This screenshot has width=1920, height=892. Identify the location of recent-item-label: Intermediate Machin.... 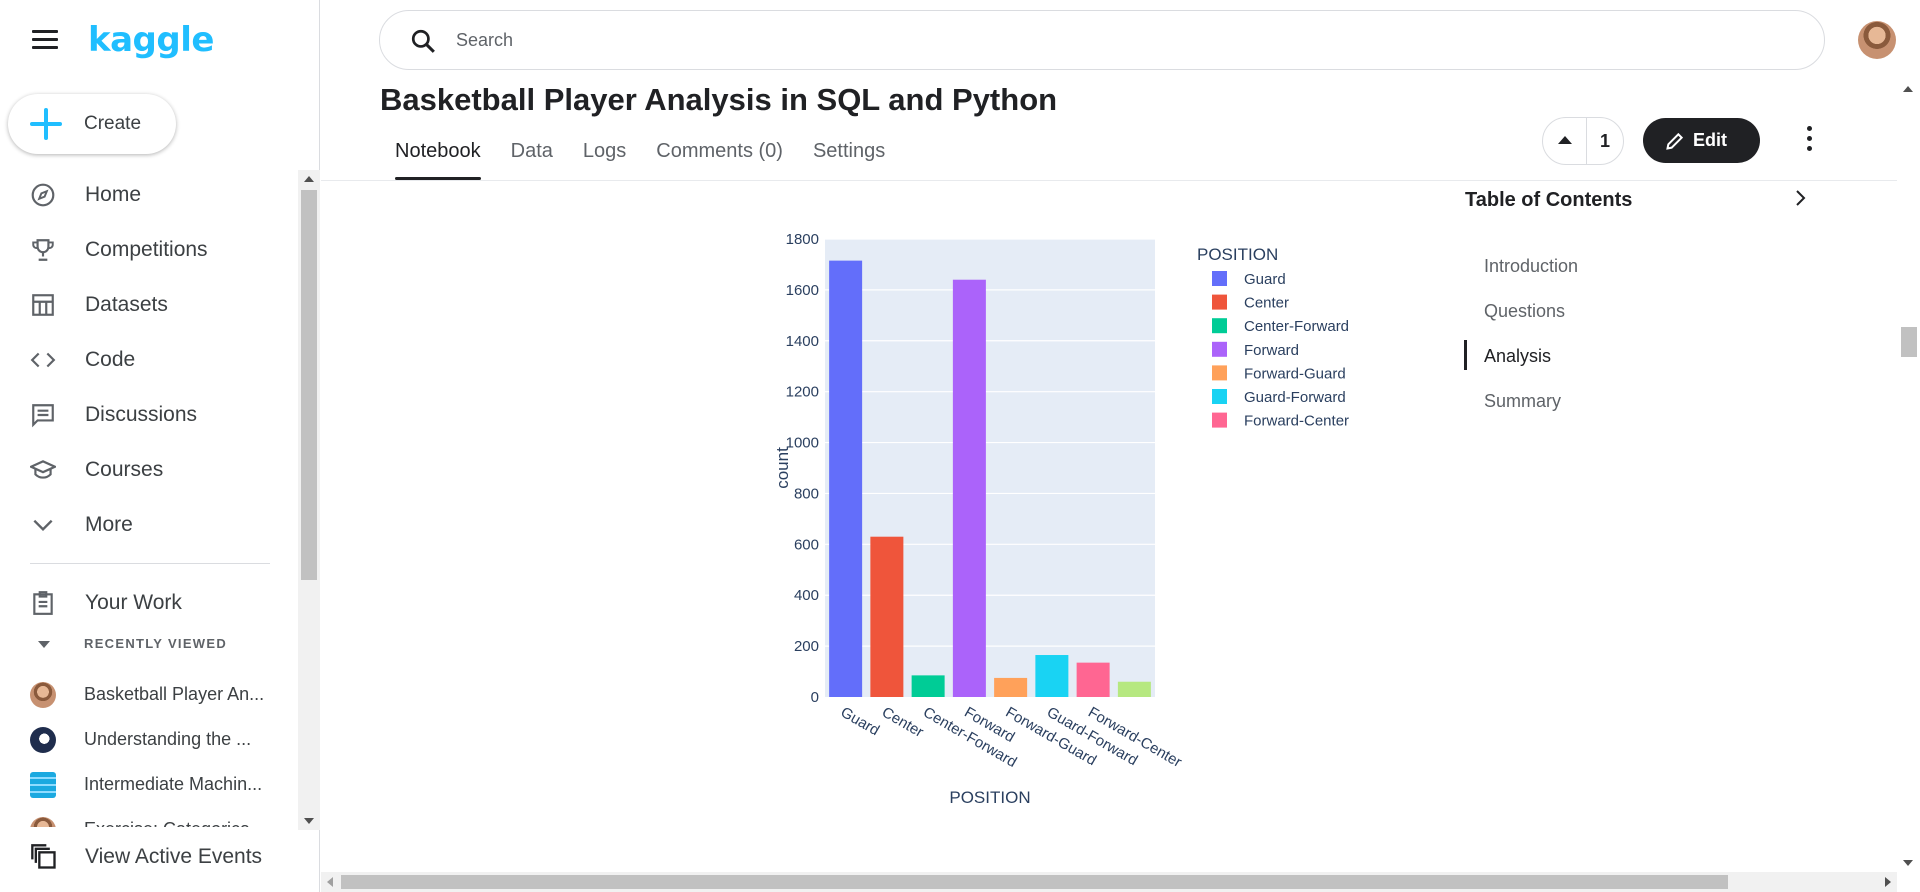
(173, 784).